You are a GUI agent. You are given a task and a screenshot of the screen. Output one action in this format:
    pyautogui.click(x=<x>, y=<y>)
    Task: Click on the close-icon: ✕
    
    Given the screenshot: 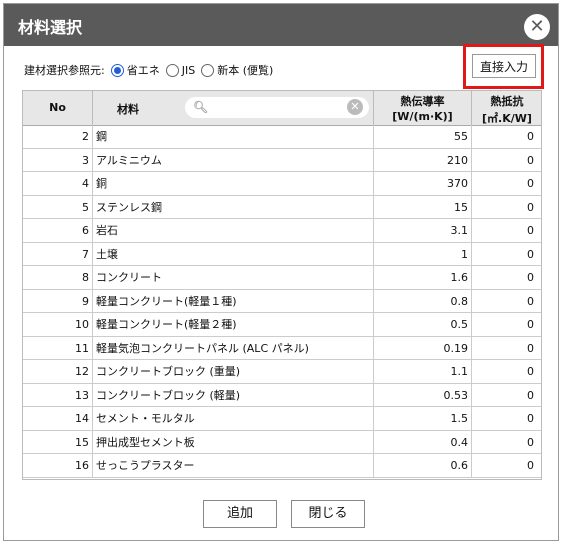 What is the action you would take?
    pyautogui.click(x=537, y=27)
    